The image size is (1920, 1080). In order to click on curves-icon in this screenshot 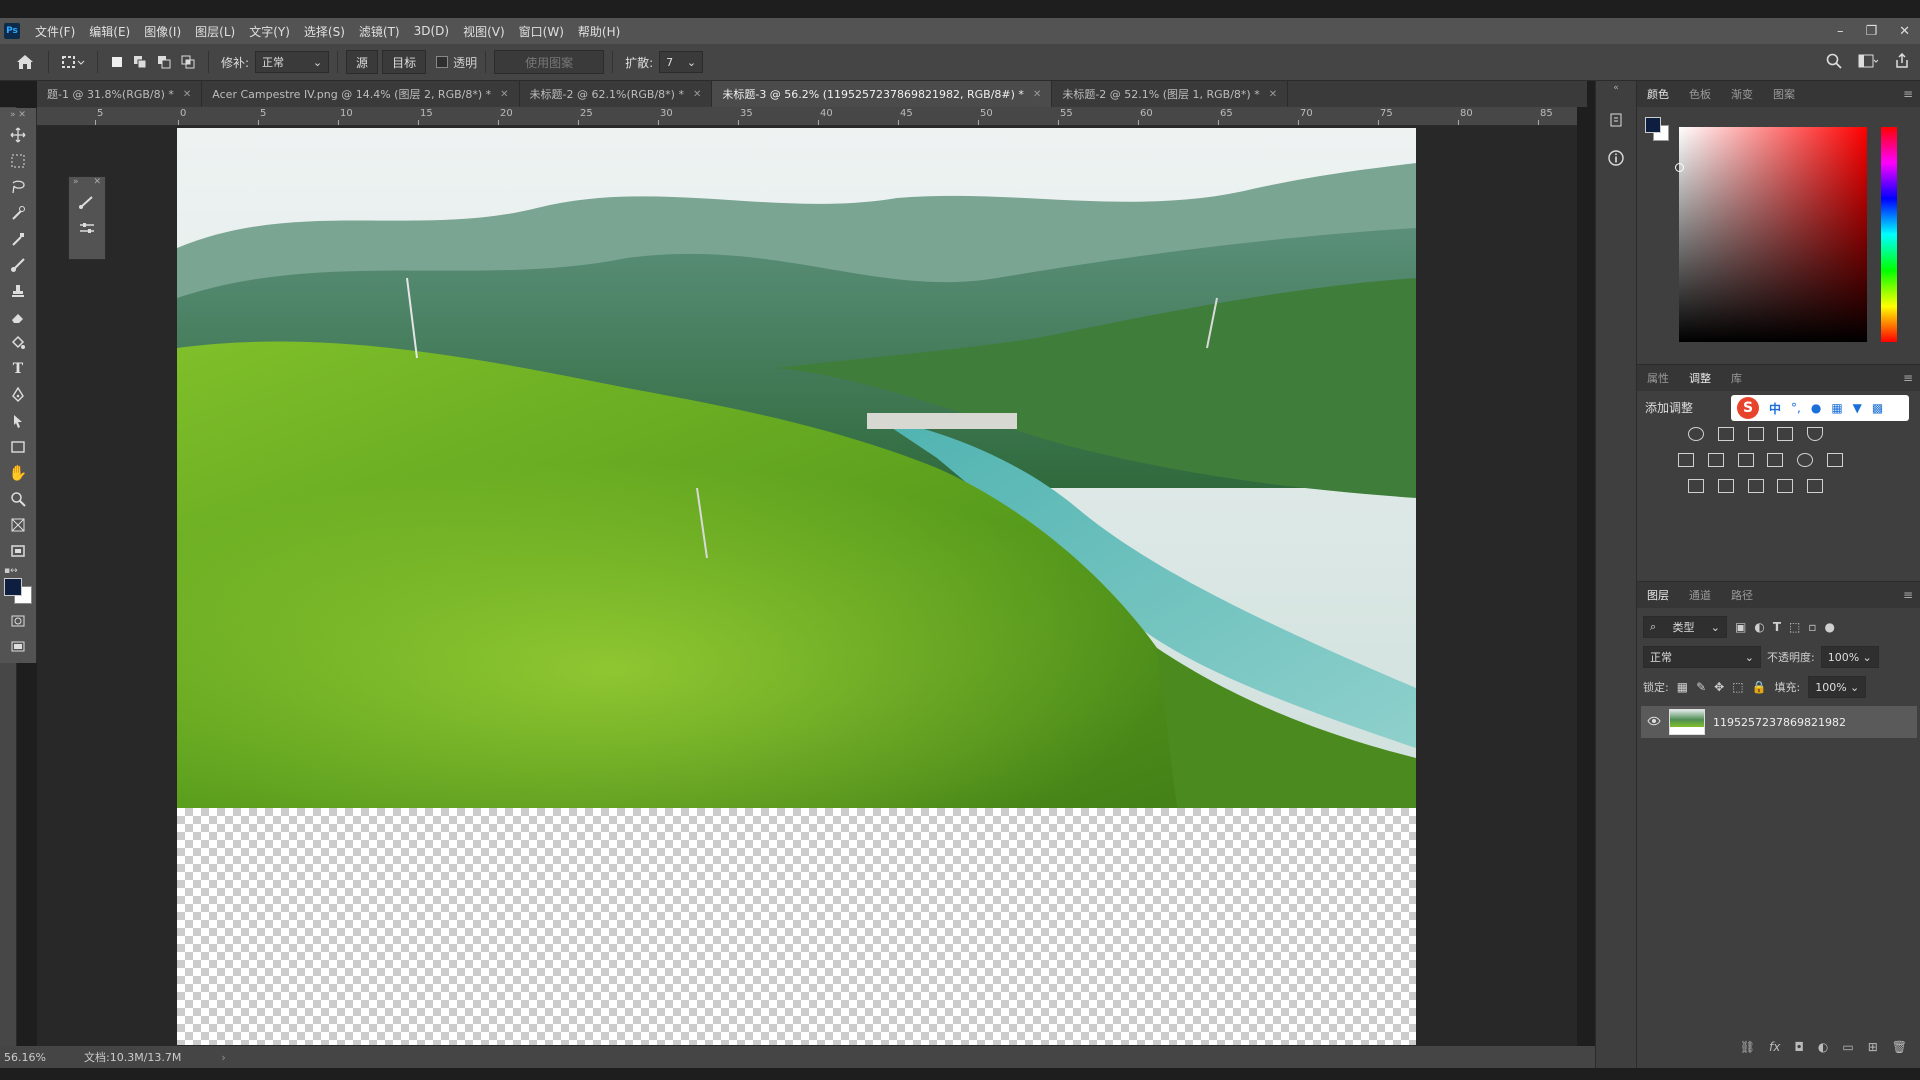, I will do `click(1755, 434)`.